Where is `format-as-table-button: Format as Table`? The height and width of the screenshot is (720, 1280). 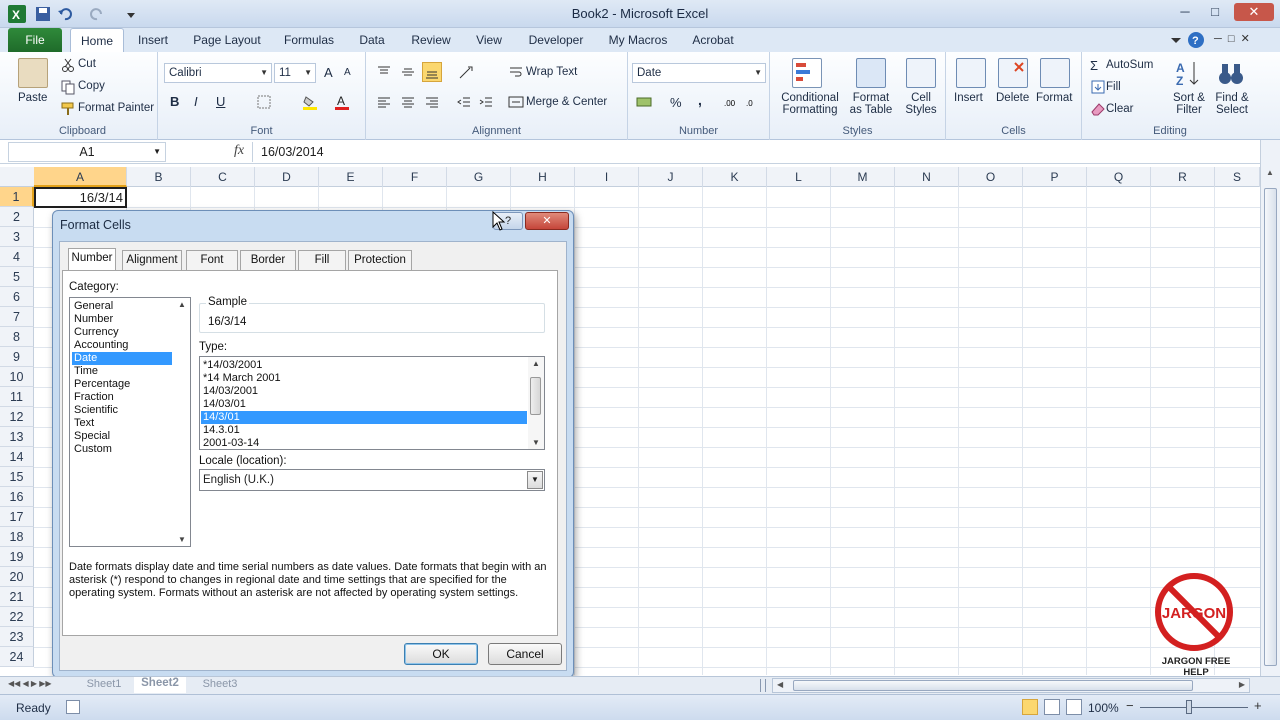 format-as-table-button: Format as Table is located at coordinates (871, 104).